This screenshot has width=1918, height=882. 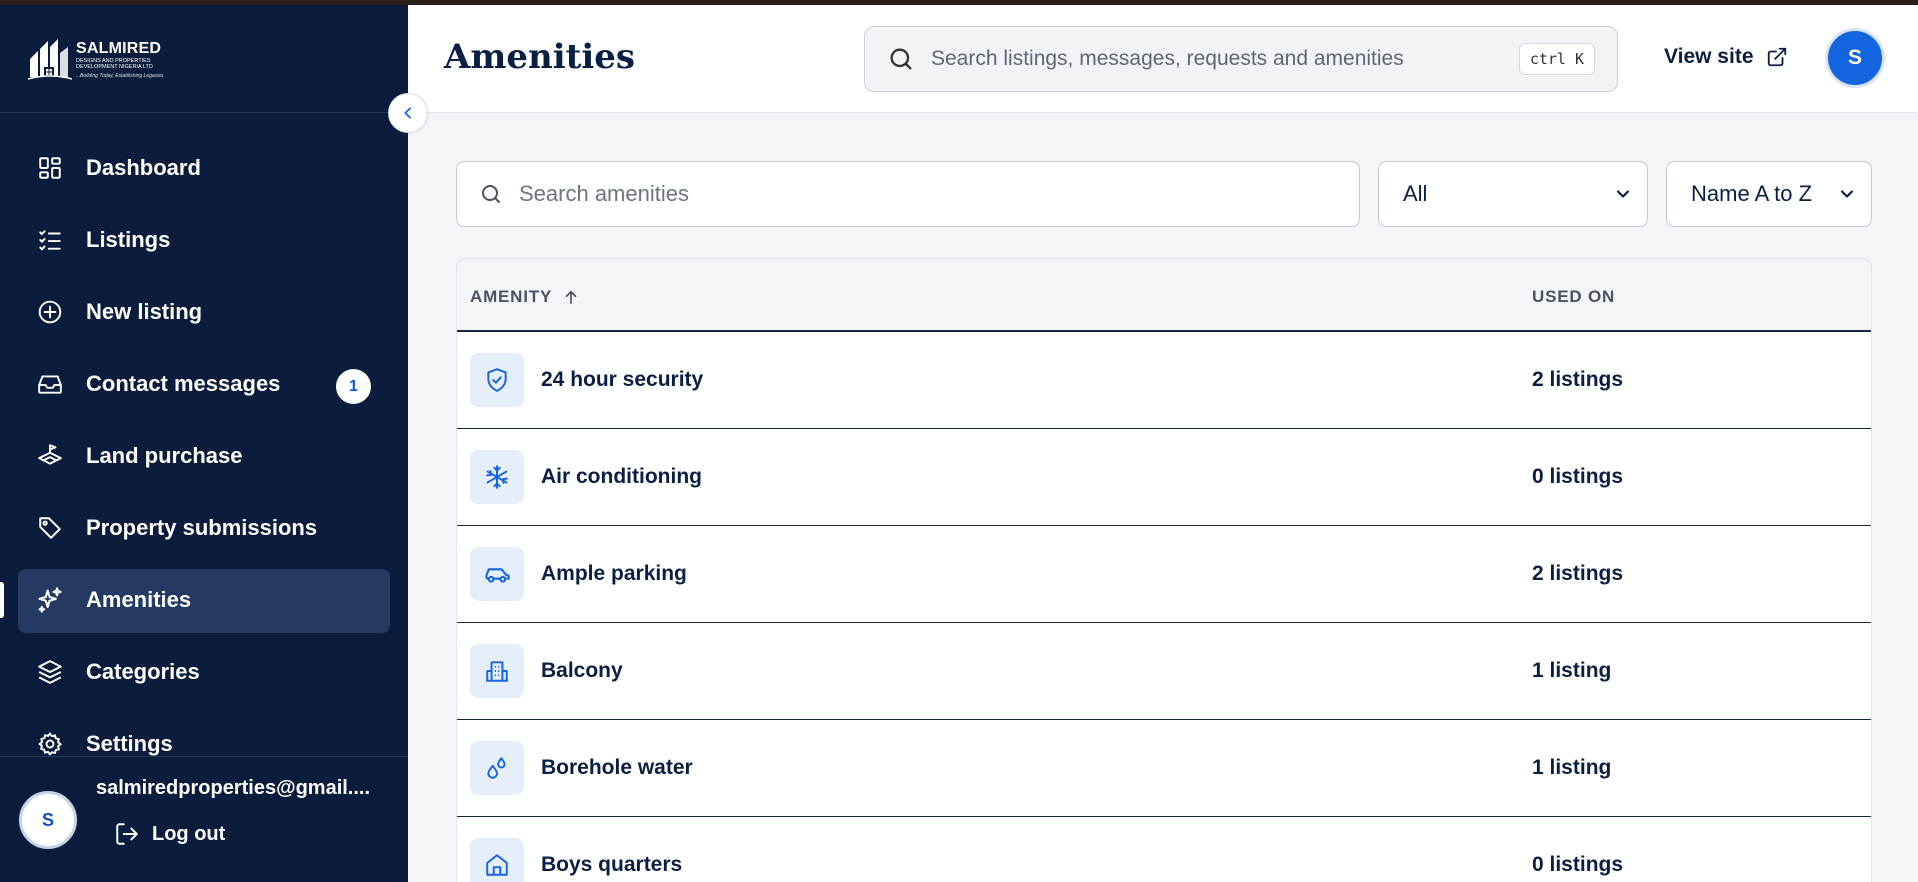 What do you see at coordinates (614, 573) in the screenshot?
I see `amenity-name: Ample parking` at bounding box center [614, 573].